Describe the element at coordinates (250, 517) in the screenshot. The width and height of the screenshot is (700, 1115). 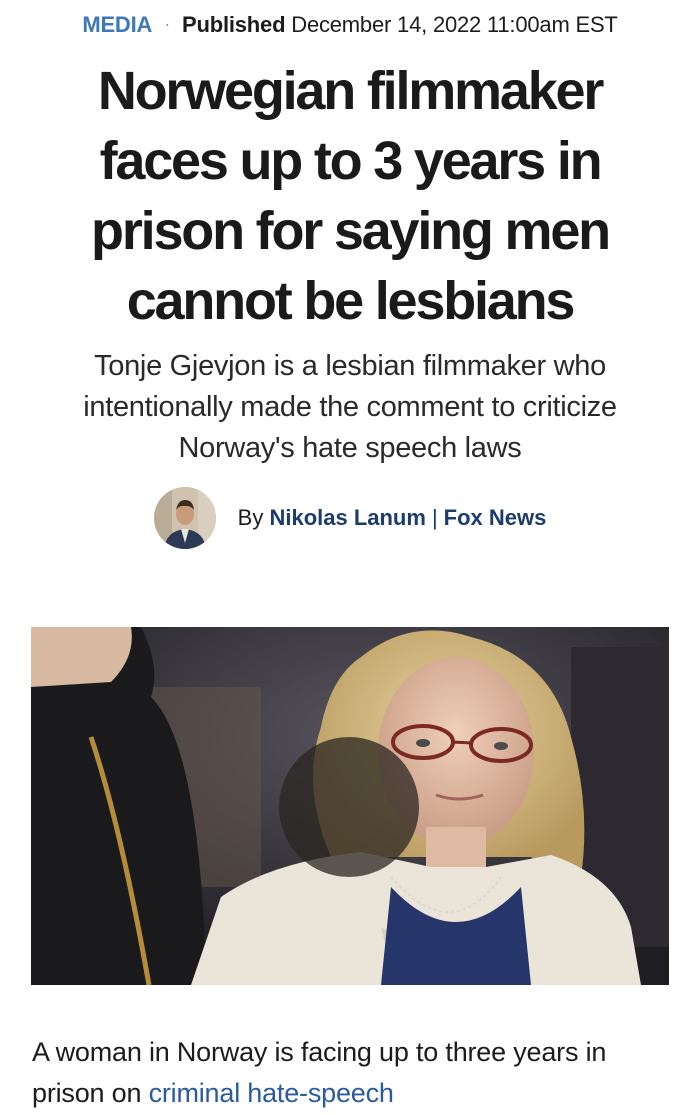
I see `byline-prefix: By` at that location.